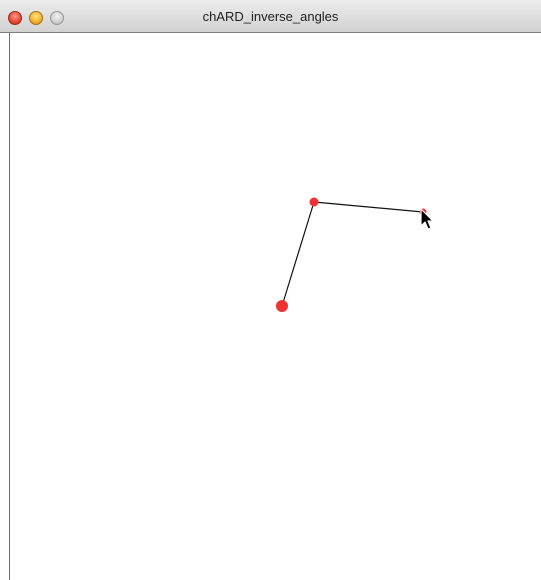 The image size is (541, 580). I want to click on base-joint, so click(282, 306).